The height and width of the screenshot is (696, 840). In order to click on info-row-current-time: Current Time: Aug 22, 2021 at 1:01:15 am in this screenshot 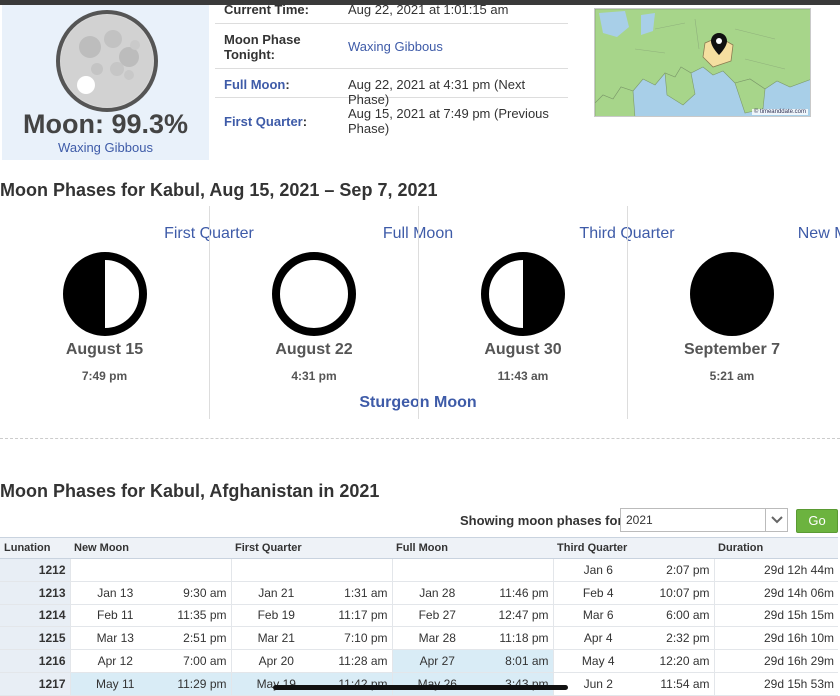, I will do `click(391, 12)`.